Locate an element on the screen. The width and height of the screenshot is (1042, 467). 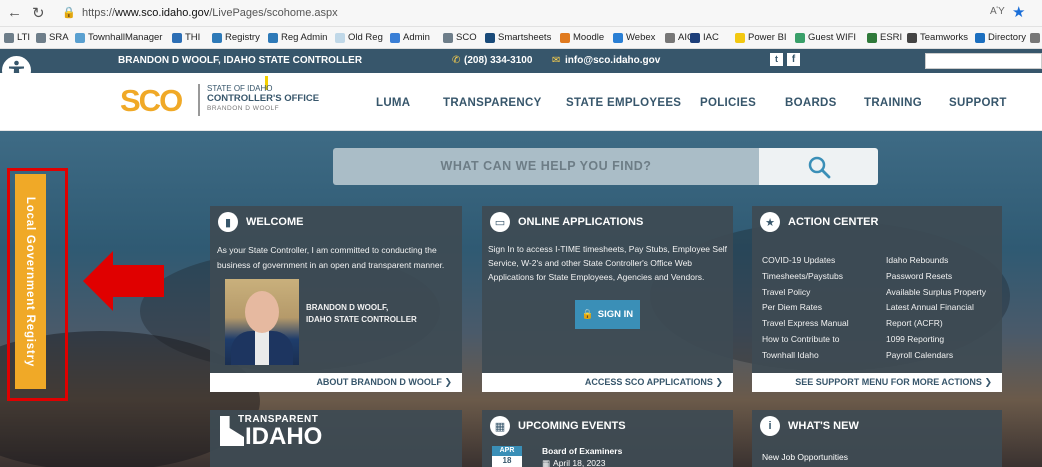
favorite-item: Webex is located at coordinates (634, 37).